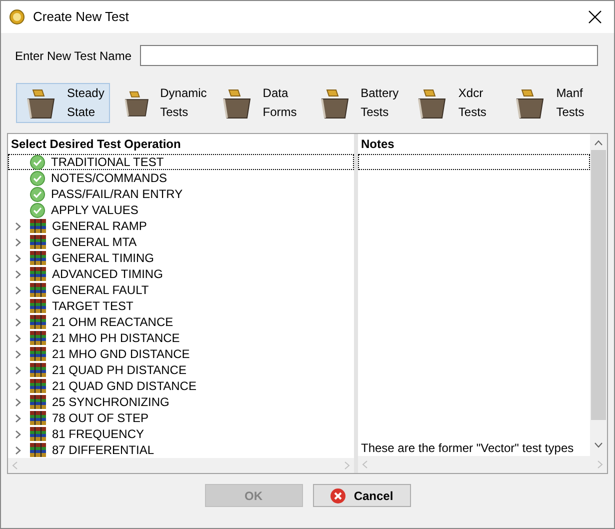 The height and width of the screenshot is (529, 615). Describe the element at coordinates (181, 226) in the screenshot. I see `tree-item: GENERAL RAMP` at that location.